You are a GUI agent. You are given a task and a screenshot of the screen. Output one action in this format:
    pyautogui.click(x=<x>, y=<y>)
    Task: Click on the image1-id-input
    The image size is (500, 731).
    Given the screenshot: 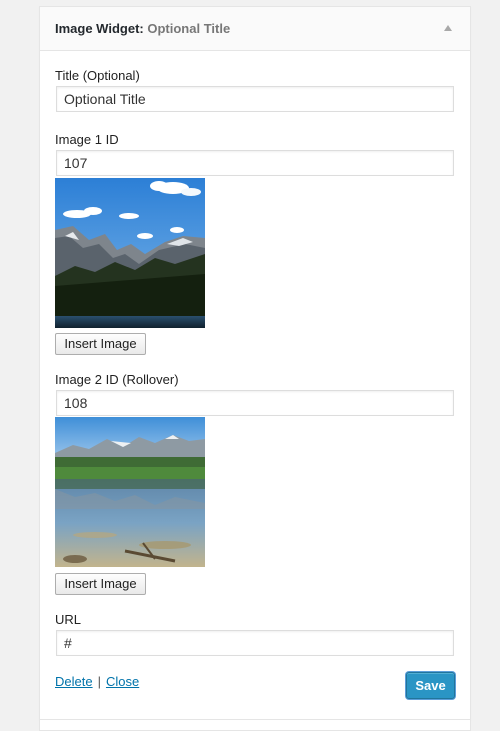 What is the action you would take?
    pyautogui.click(x=255, y=163)
    